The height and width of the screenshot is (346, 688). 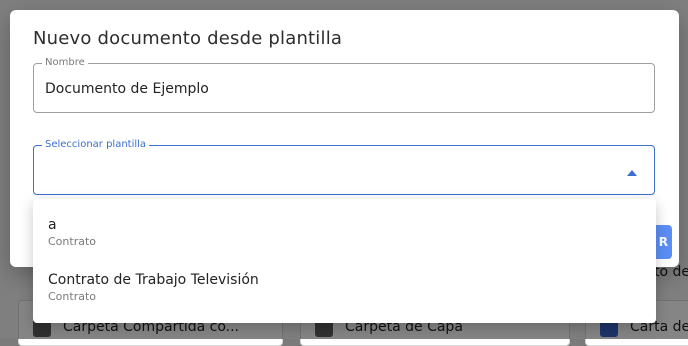 What do you see at coordinates (153, 280) in the screenshot?
I see `template-option-title: Contrato de Trabajo Televisión` at bounding box center [153, 280].